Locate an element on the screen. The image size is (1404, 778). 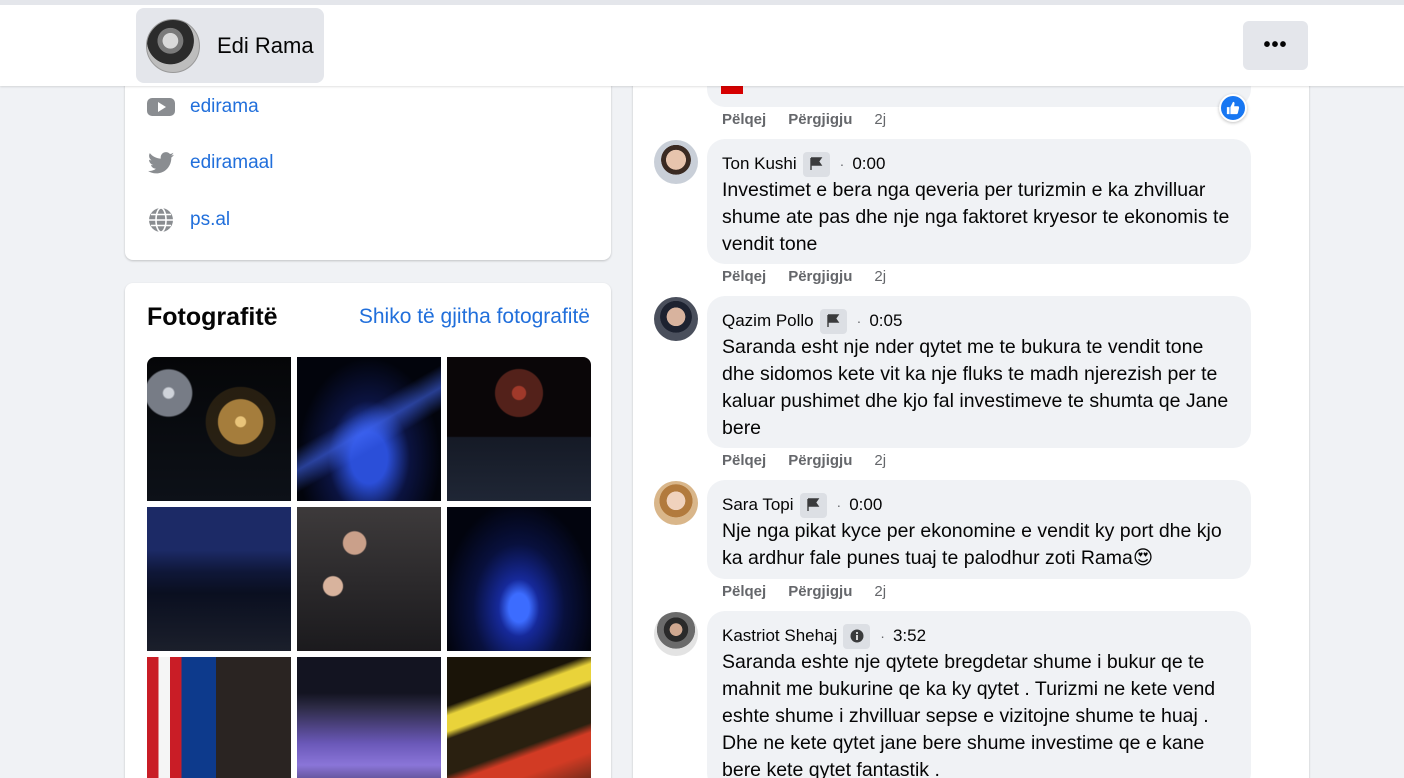
photo-fireworks-crowd is located at coordinates (519, 429).